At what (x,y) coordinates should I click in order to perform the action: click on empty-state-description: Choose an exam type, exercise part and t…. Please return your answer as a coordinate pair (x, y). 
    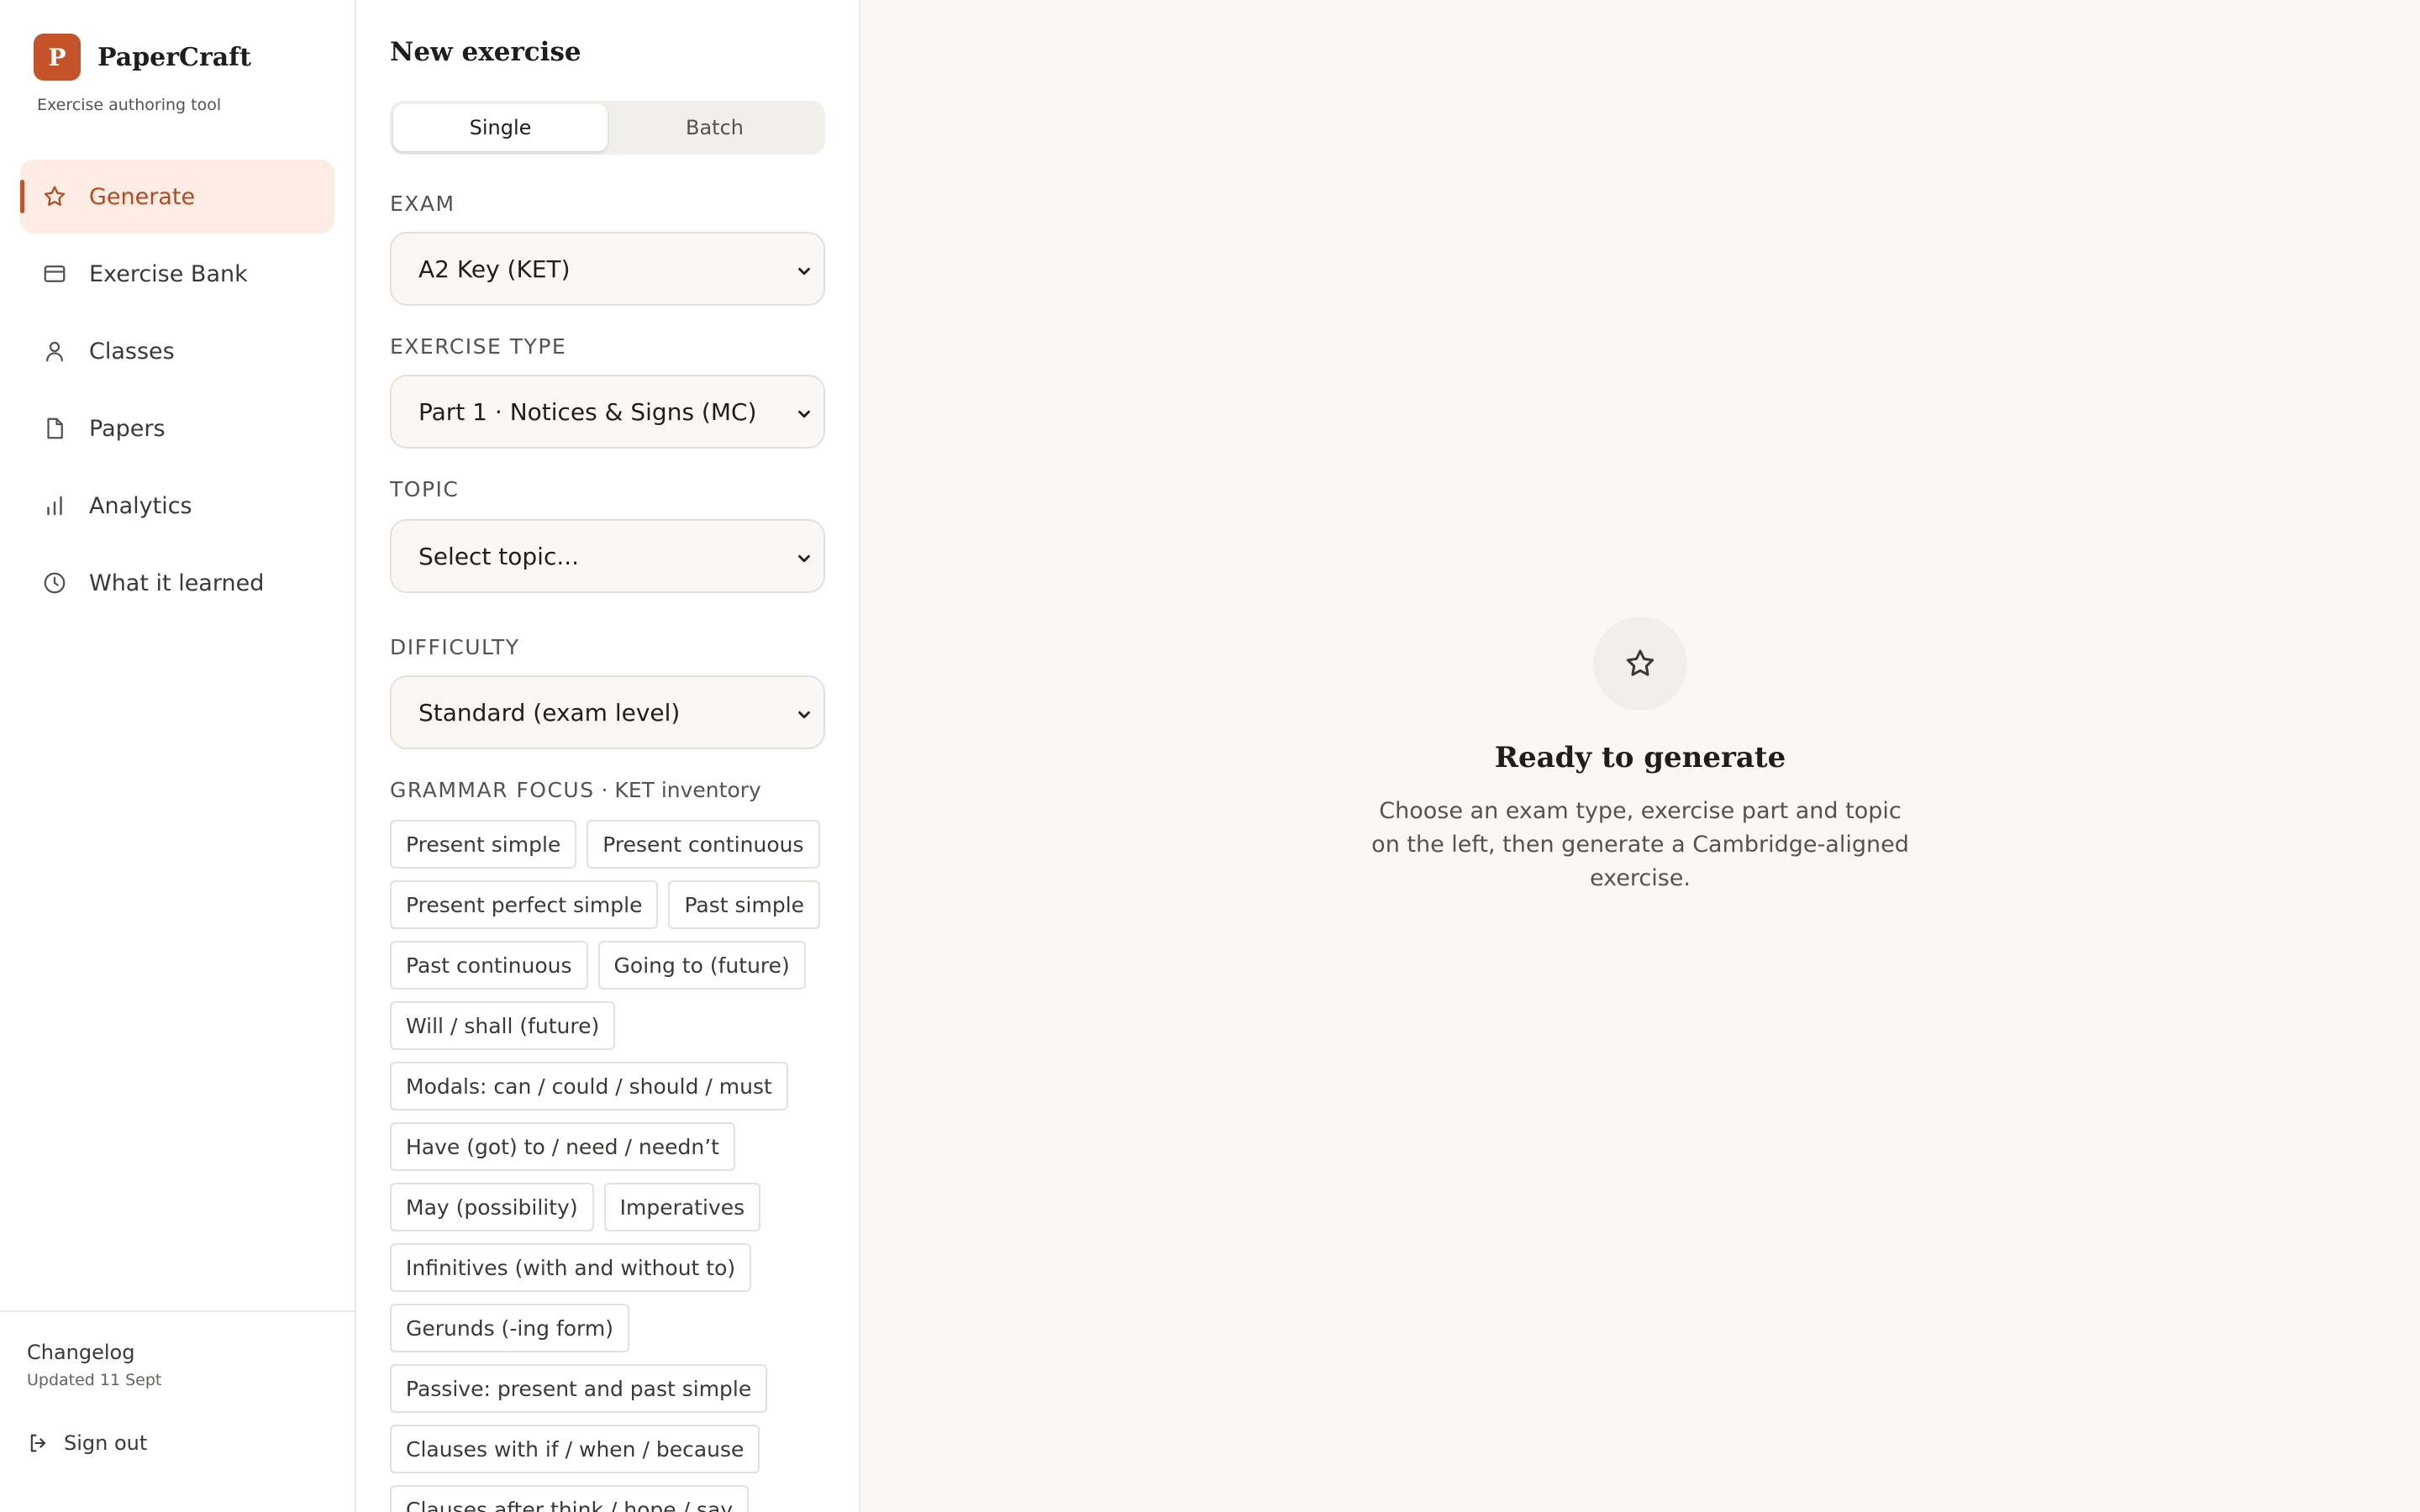
    Looking at the image, I should click on (1640, 844).